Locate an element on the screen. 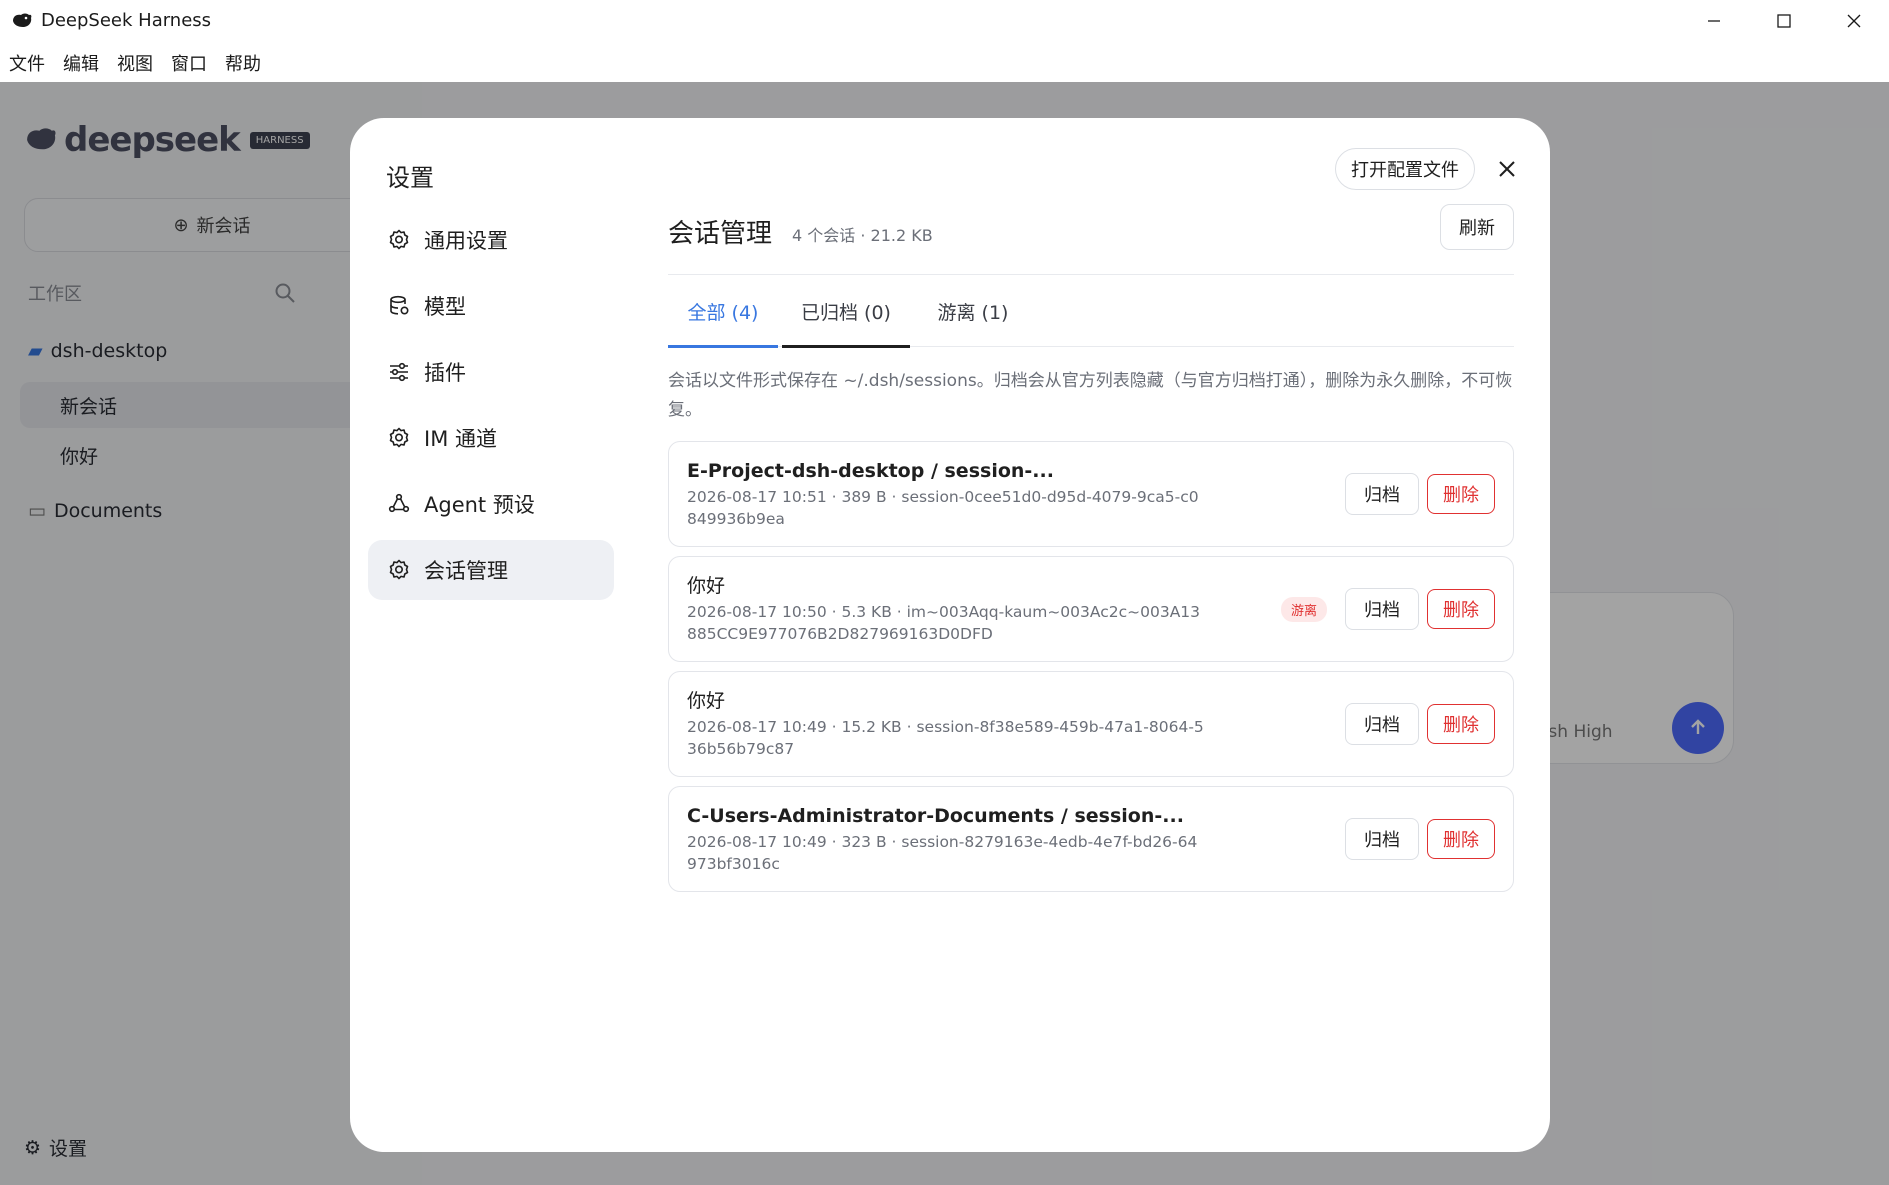  nav-im-channel-label: IM 通道 is located at coordinates (460, 439).